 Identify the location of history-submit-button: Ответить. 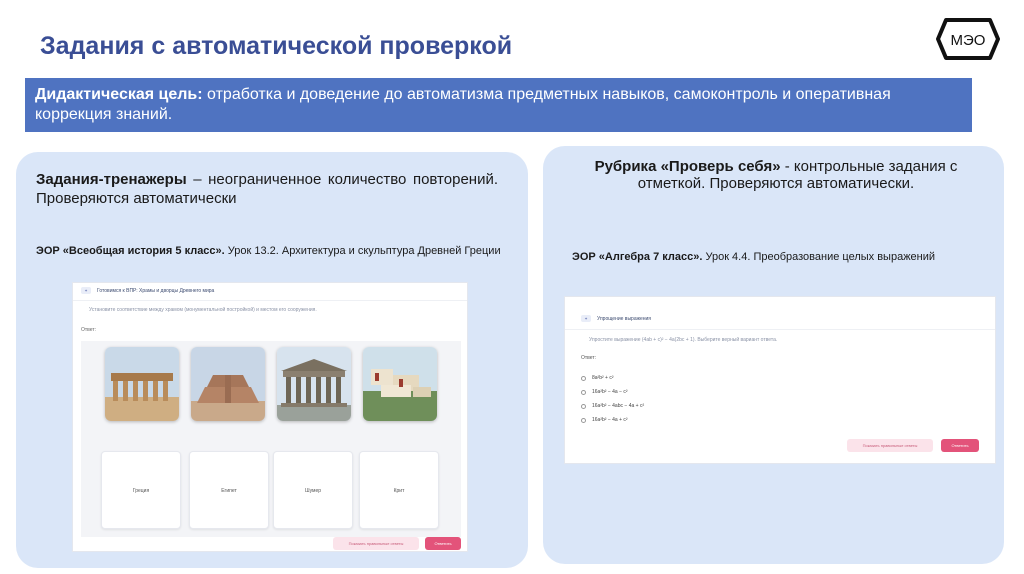
(443, 543).